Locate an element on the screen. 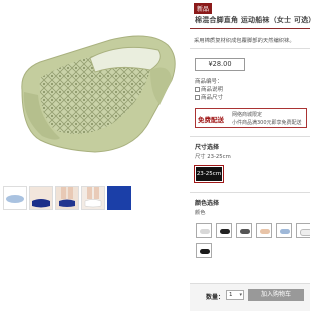 The image size is (320, 311). thumb-blue-swatch-icon is located at coordinates (119, 198).